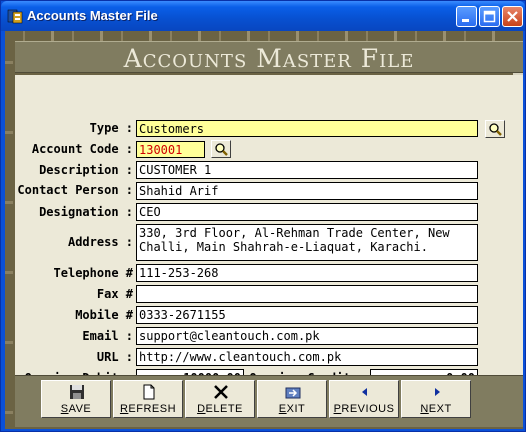 The image size is (526, 432). I want to click on title-bar: Accounts Master File, so click(263, 16).